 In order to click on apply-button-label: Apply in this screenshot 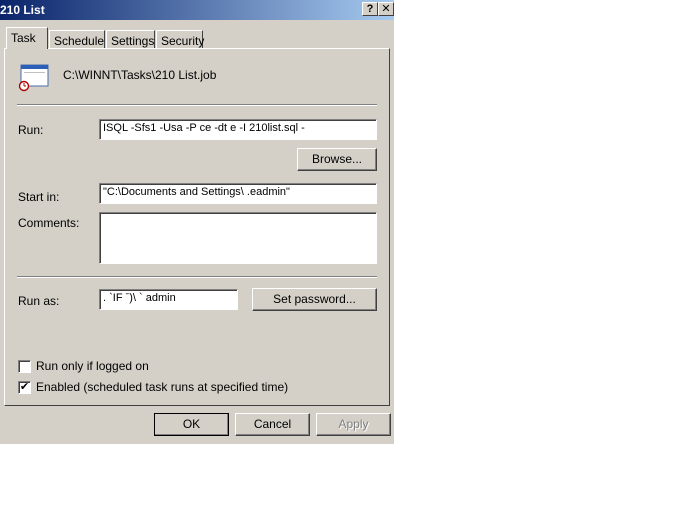, I will do `click(353, 424)`.